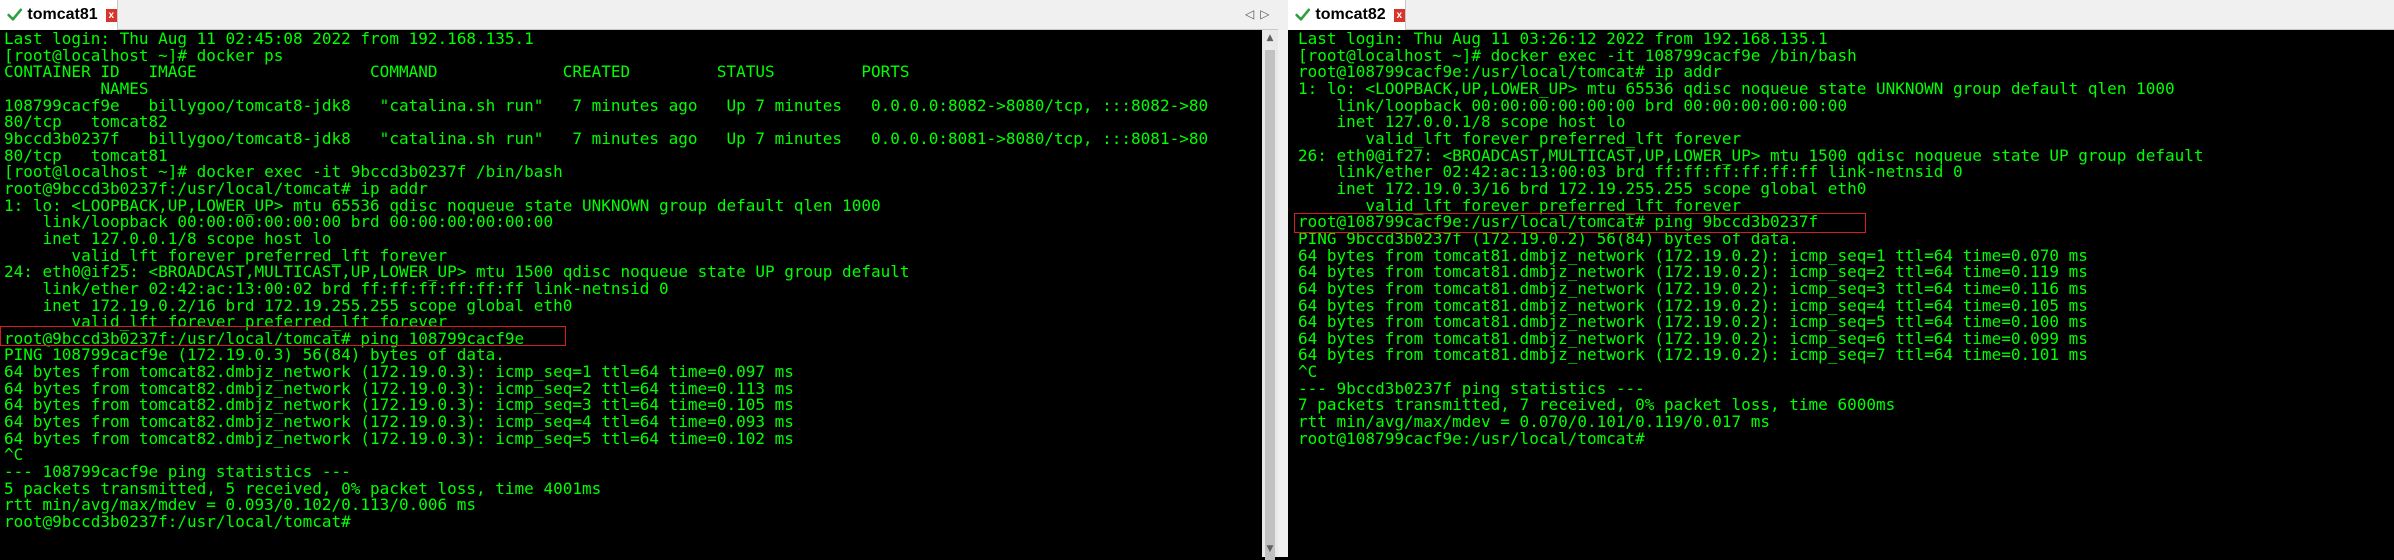 The height and width of the screenshot is (560, 2394). I want to click on tab-tomcat81: tomcat81 x, so click(59, 15).